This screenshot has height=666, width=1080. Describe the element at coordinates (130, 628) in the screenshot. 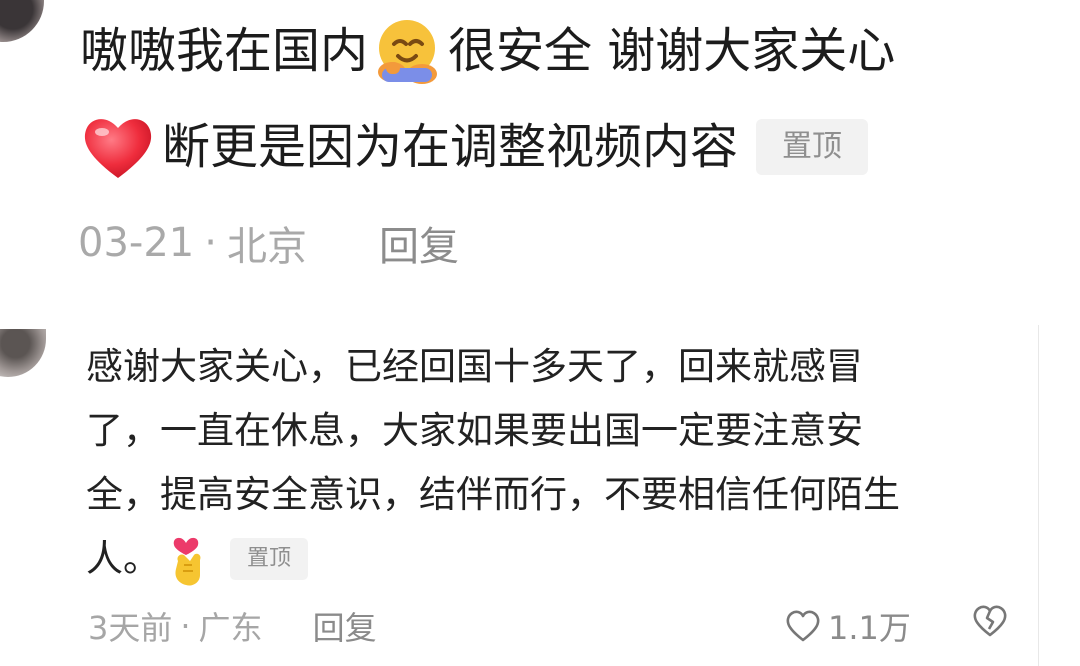

I see `comment-time: 3天前` at that location.